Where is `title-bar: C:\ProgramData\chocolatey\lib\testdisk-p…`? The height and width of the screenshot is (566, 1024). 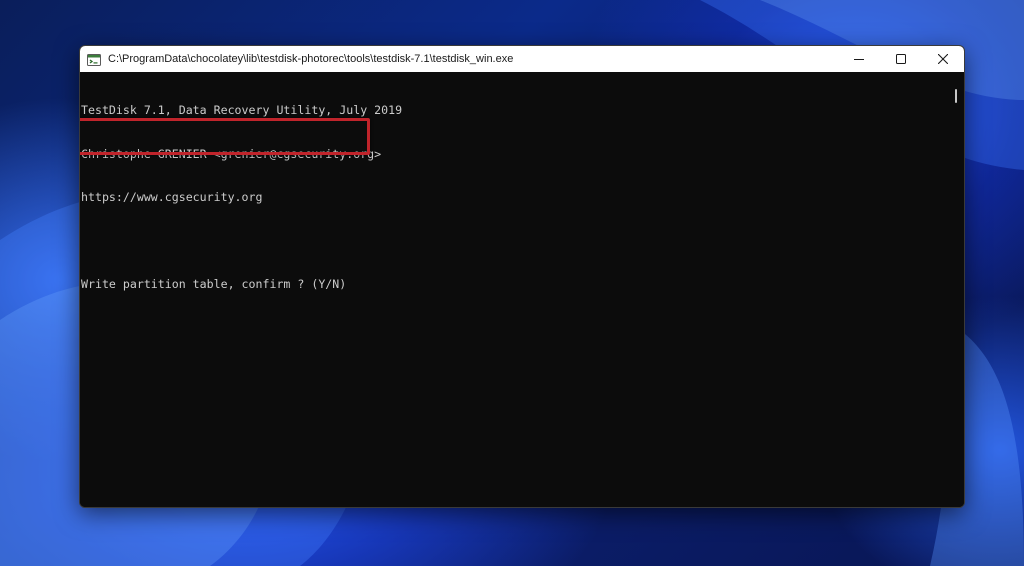
title-bar: C:\ProgramData\chocolatey\lib\testdisk-p… is located at coordinates (522, 59).